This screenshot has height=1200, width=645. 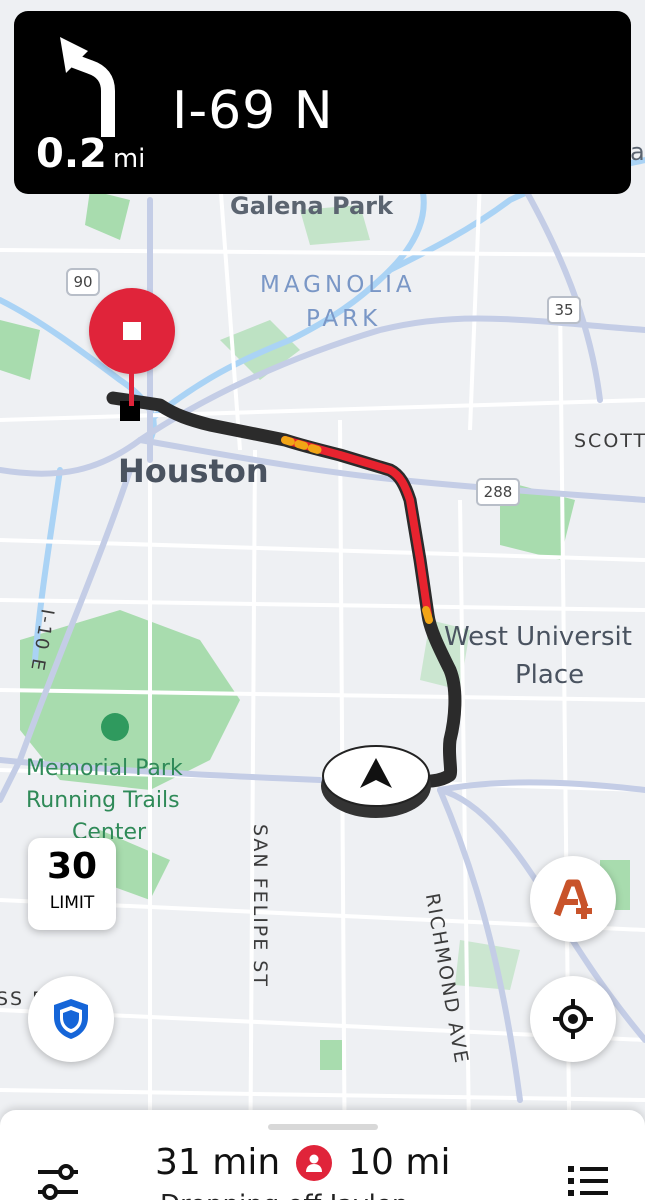 What do you see at coordinates (103, 800) in the screenshot?
I see `map-label-memorial-park-2: Running Trails` at bounding box center [103, 800].